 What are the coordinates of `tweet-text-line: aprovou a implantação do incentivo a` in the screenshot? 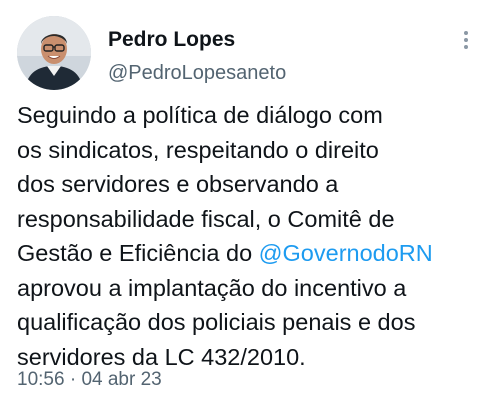 It's located at (212, 287).